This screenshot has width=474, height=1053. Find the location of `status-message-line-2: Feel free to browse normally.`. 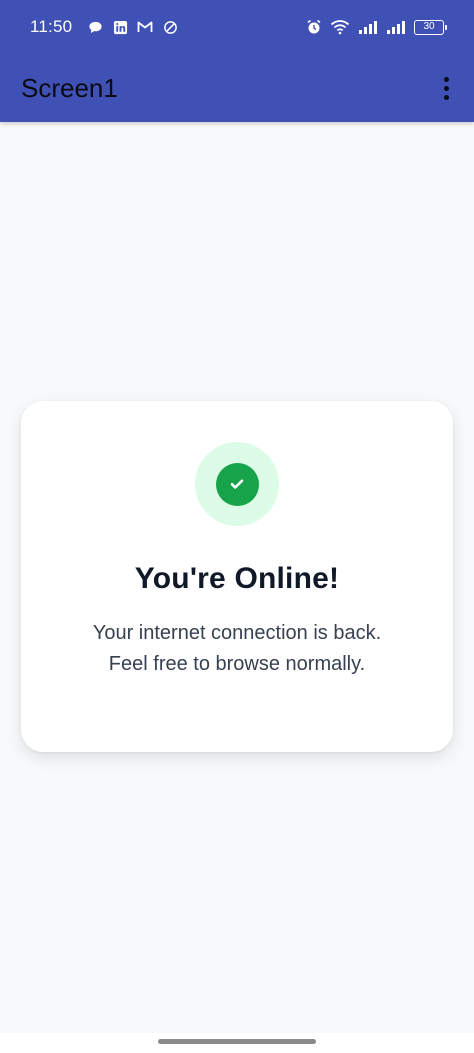

status-message-line-2: Feel free to browse normally. is located at coordinates (237, 664).